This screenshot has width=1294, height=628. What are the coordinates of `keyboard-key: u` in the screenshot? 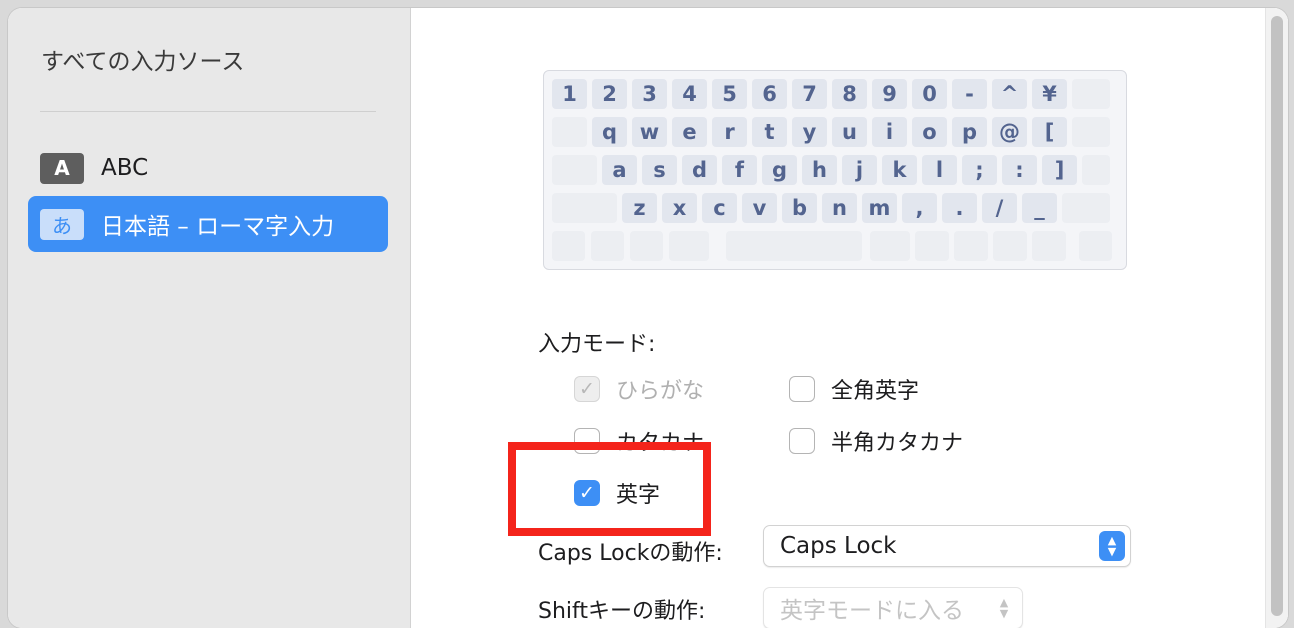 It's located at (849, 132).